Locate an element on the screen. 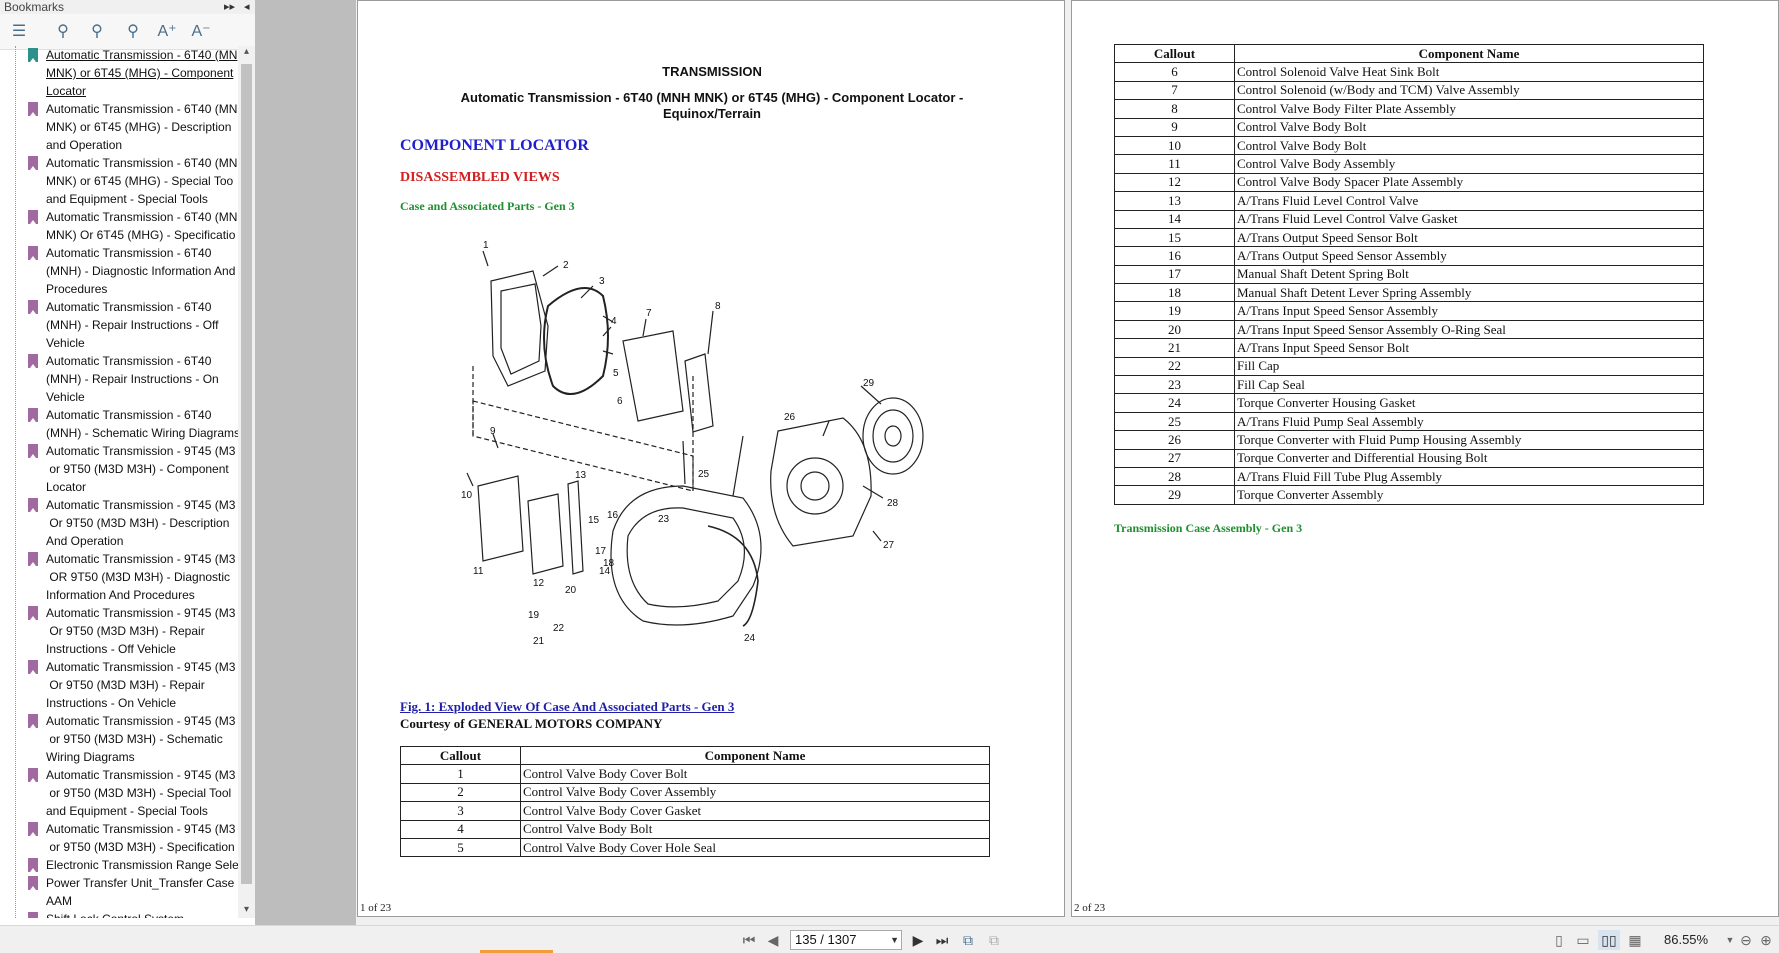  table-row: 10 Control Valve Body Bolt is located at coordinates (1409, 145).